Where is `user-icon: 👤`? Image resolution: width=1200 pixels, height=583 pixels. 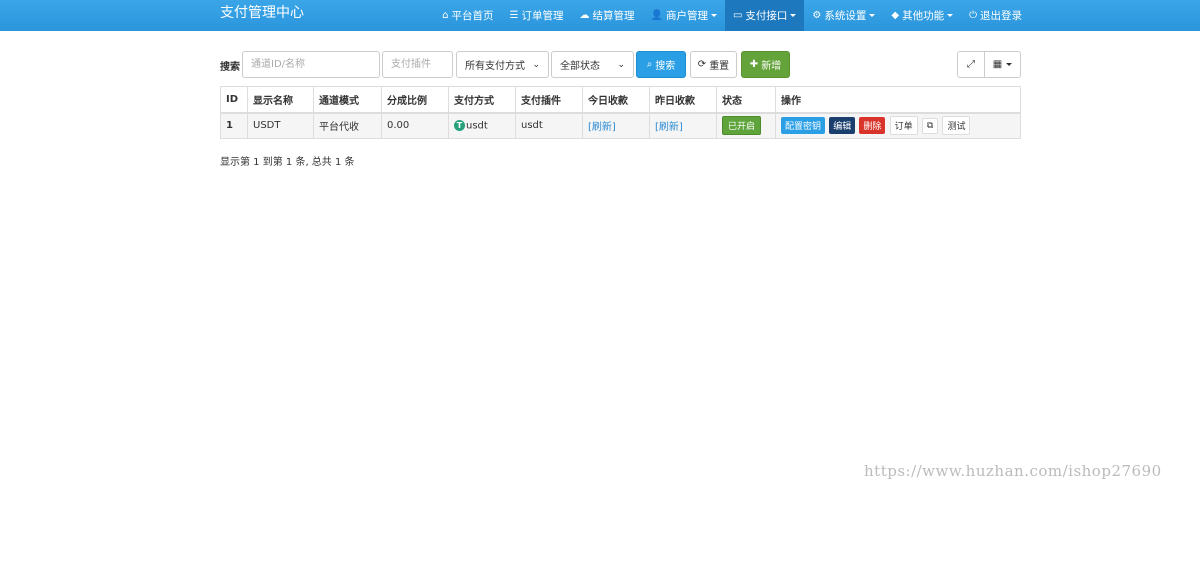
user-icon: 👤 is located at coordinates (656, 15).